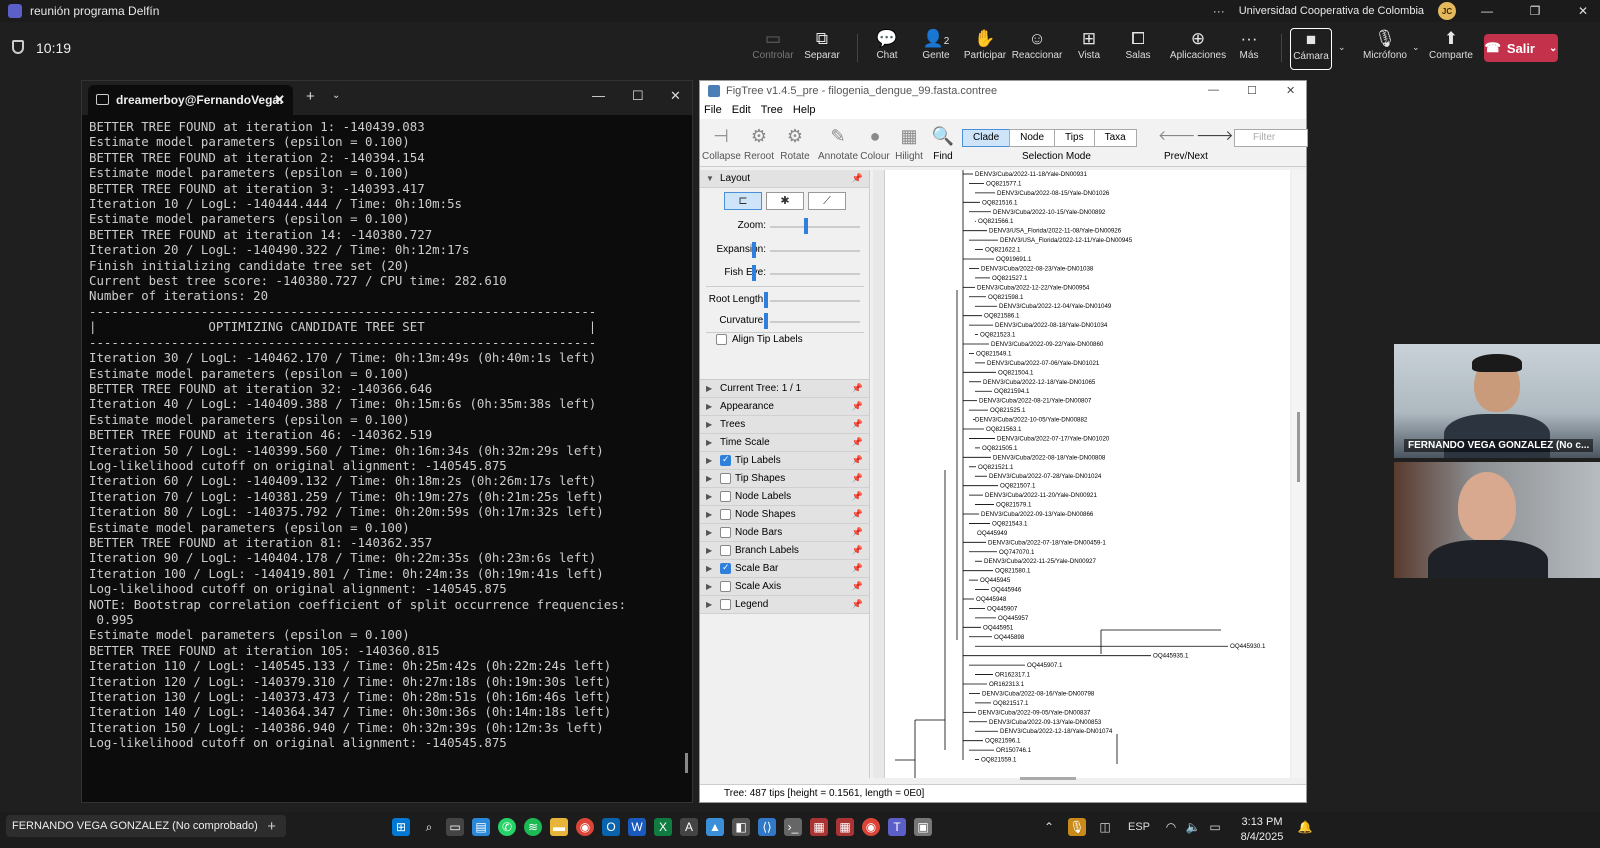 The image size is (1600, 848). I want to click on panel-splitter, so click(879, 474).